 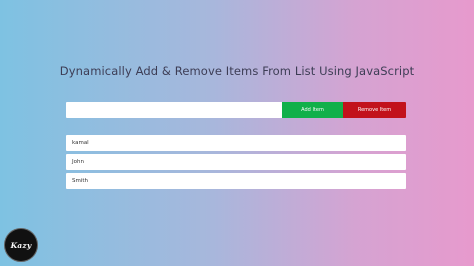 I want to click on list-item: kamal, so click(x=236, y=143).